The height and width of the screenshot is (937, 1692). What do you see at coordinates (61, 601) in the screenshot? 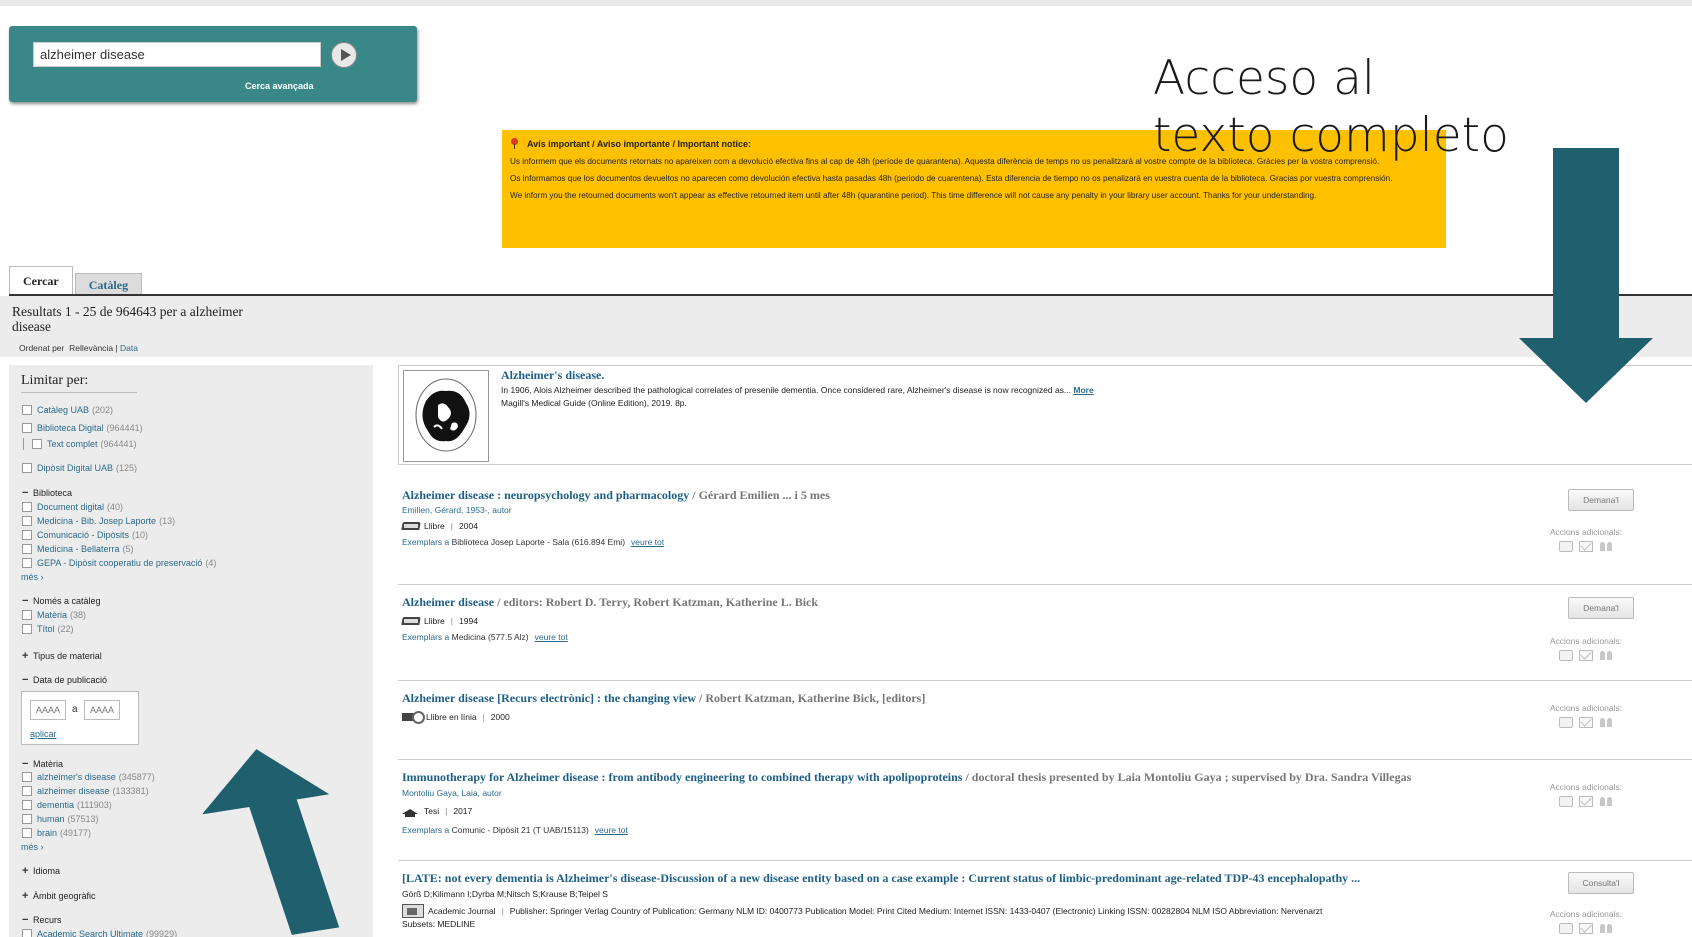
I see `facet-head-nomes: − Només a catàleg` at bounding box center [61, 601].